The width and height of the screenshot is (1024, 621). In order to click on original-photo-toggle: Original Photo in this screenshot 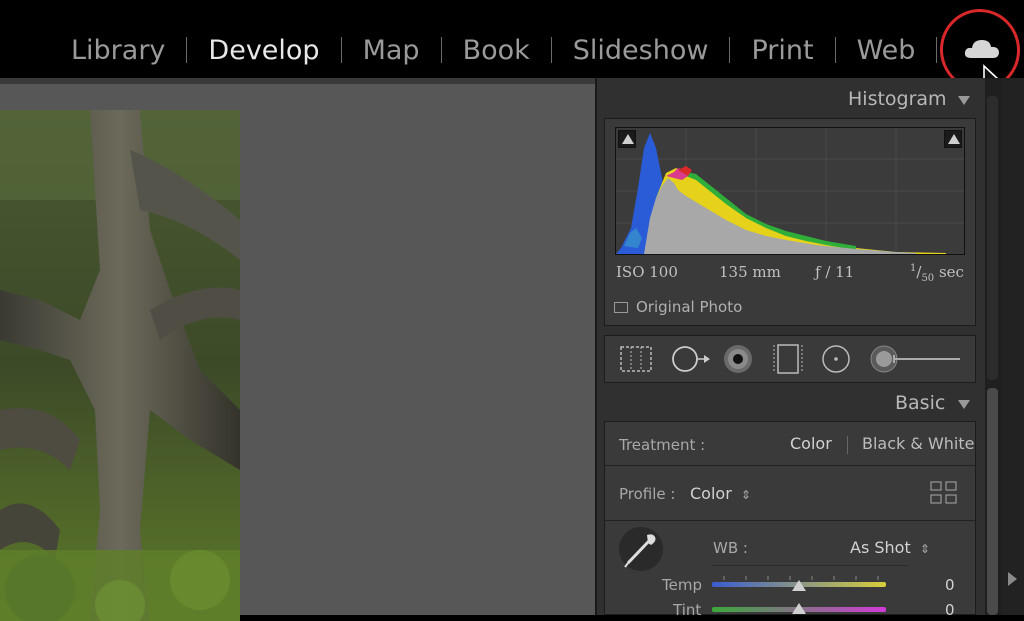, I will do `click(678, 307)`.